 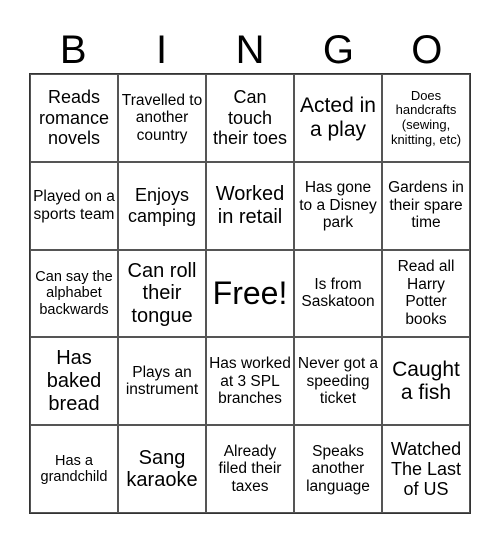 I want to click on header-letter-n: N, so click(x=250, y=50).